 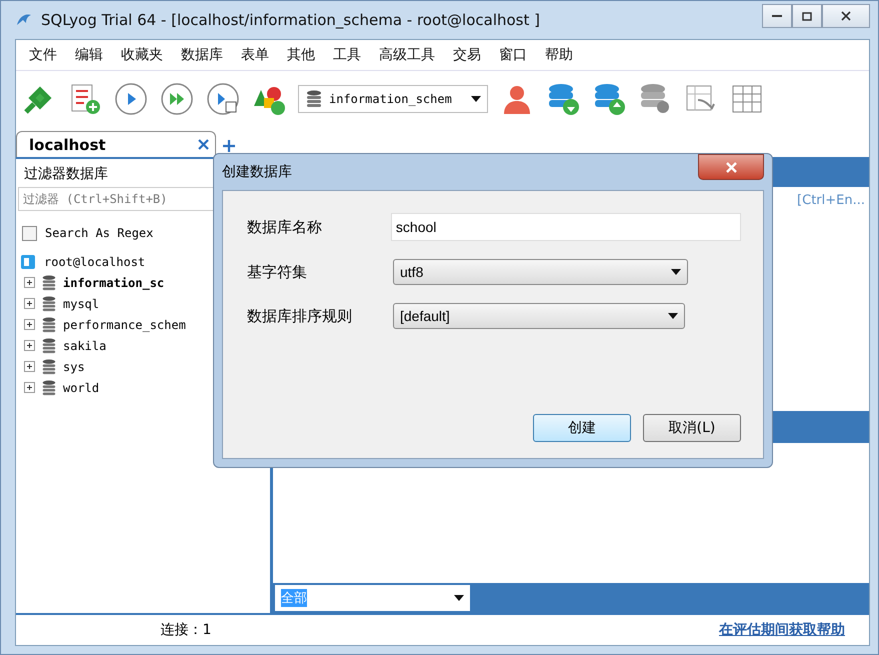 What do you see at coordinates (142, 55) in the screenshot?
I see `menu-item: 收藏夹` at bounding box center [142, 55].